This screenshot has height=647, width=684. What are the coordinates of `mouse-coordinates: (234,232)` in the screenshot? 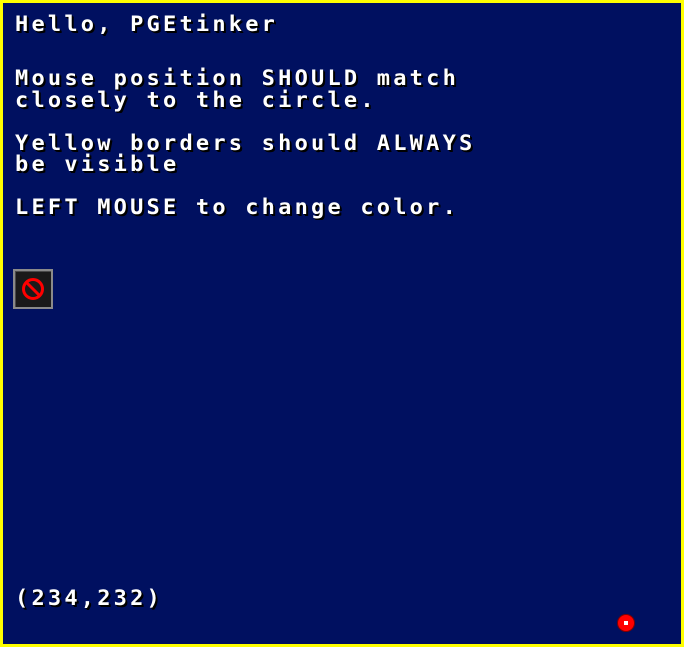 It's located at (89, 599).